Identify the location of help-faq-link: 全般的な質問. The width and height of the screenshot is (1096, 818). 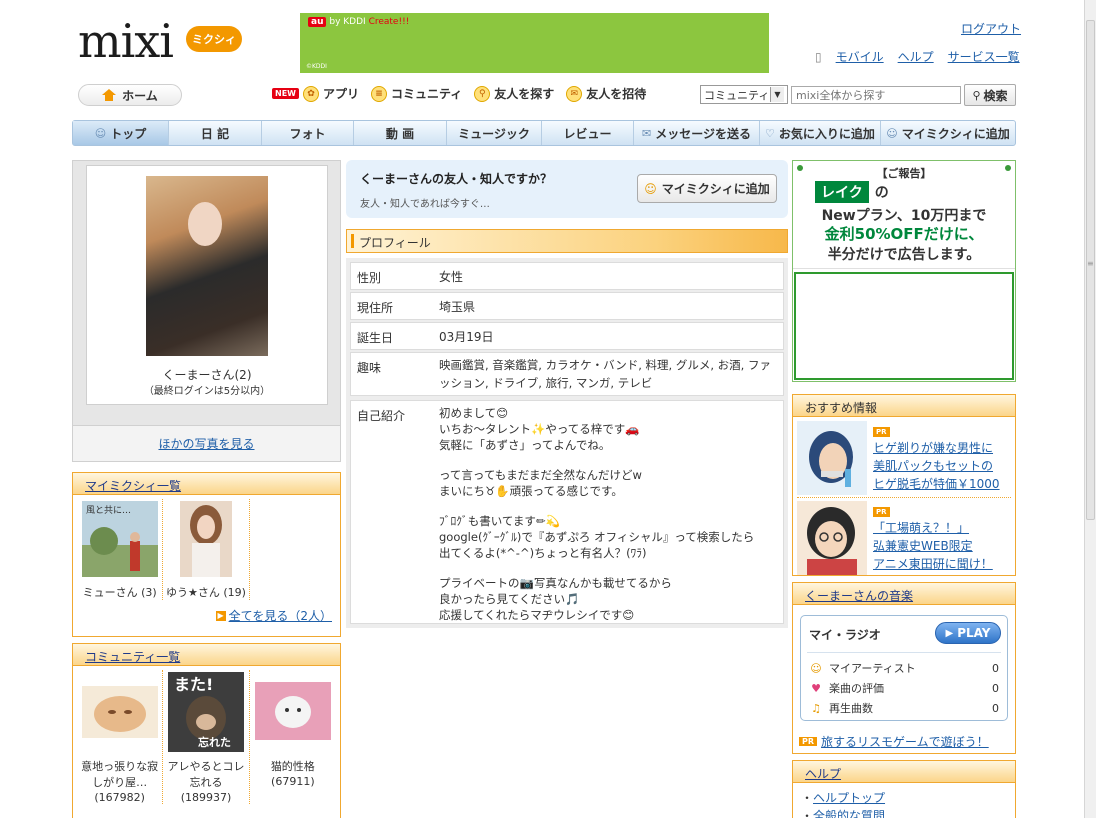
(849, 813).